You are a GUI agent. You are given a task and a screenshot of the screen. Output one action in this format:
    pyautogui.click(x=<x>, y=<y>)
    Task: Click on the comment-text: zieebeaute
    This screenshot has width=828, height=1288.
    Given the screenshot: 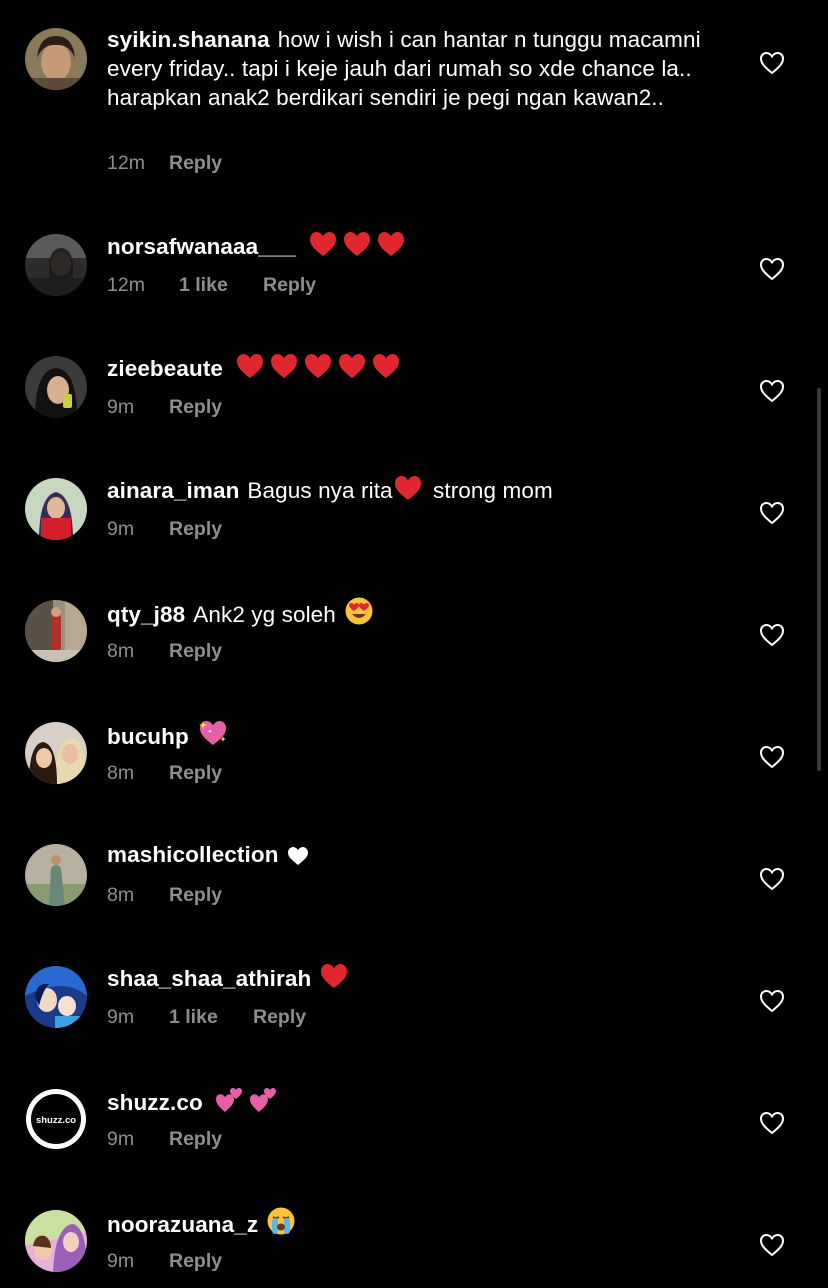 What is the action you would take?
    pyautogui.click(x=407, y=369)
    